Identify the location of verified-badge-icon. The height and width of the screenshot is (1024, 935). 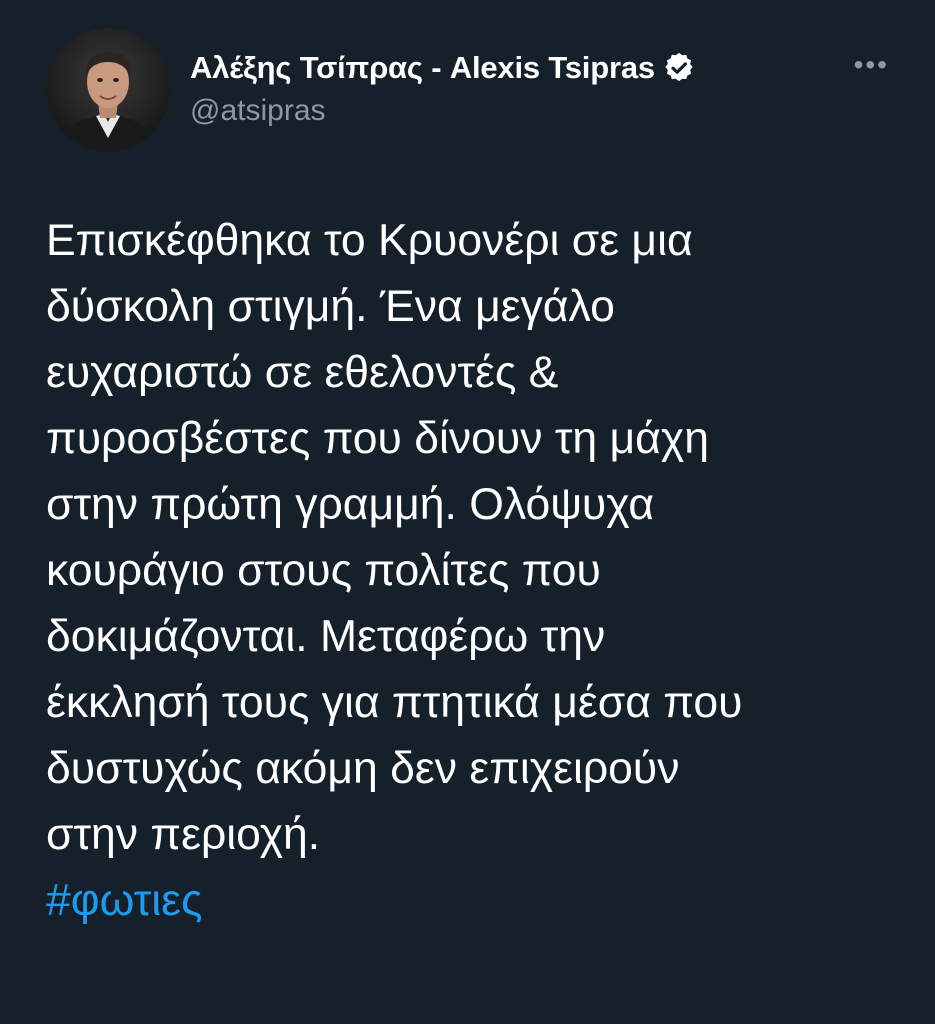
(679, 68).